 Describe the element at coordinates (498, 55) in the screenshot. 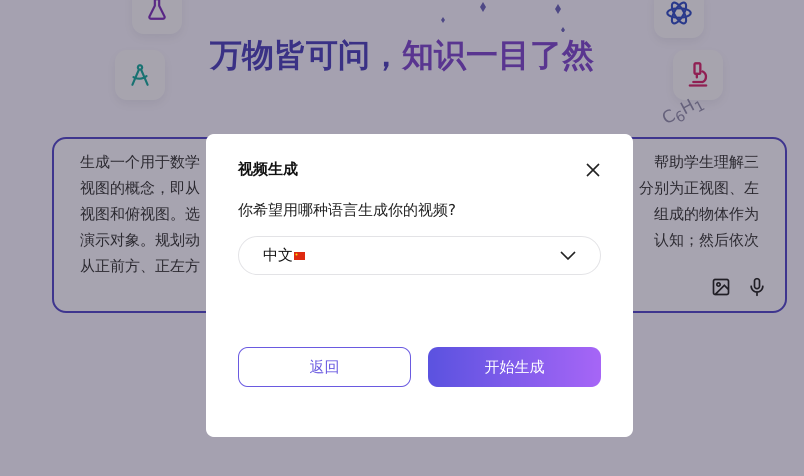

I see `headline-text: 知识一目了然` at that location.